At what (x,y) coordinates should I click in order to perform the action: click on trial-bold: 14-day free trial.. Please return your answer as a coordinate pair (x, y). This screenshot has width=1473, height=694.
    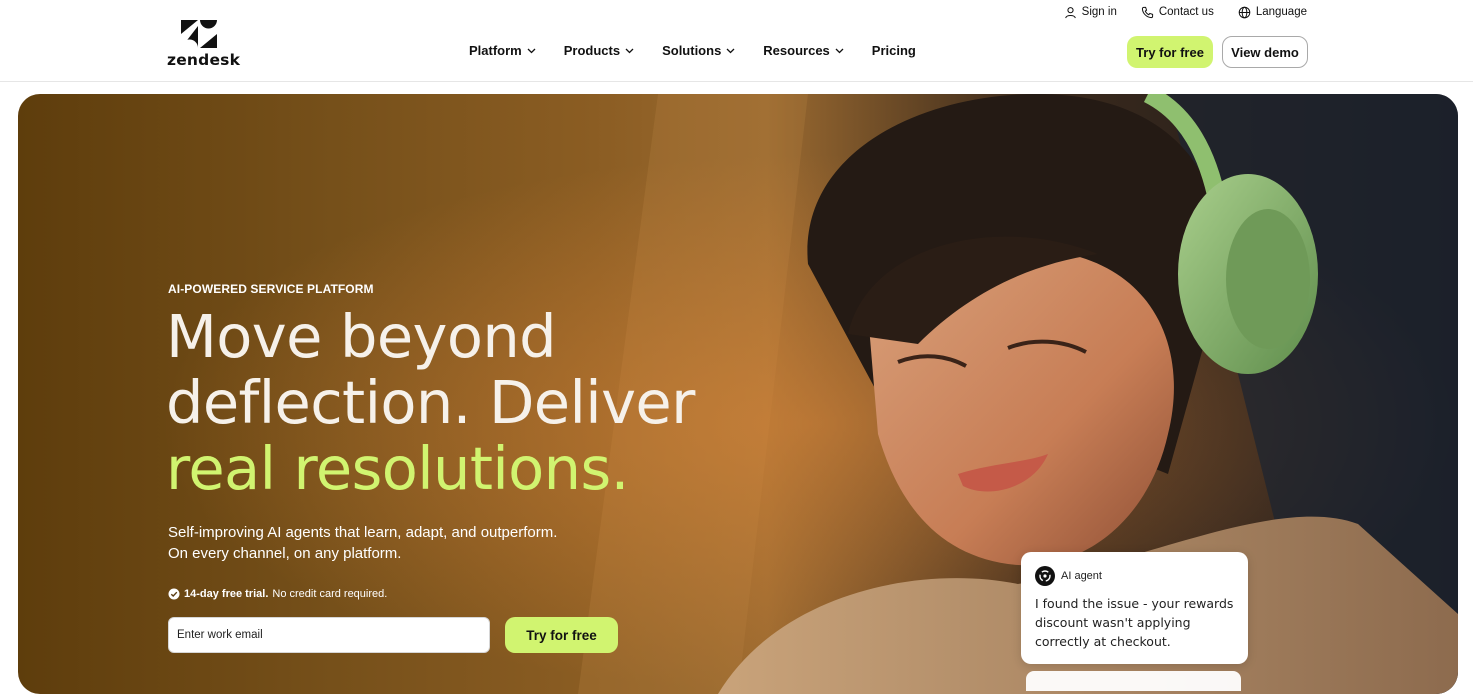
    Looking at the image, I should click on (226, 594).